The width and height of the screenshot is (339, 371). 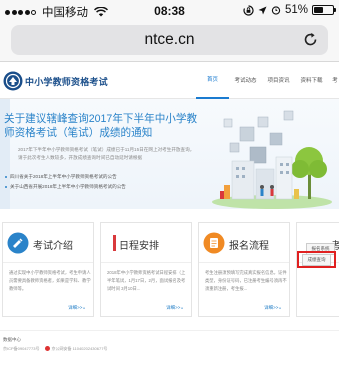 What do you see at coordinates (18, 243) in the screenshot?
I see `exam-intro-icon` at bounding box center [18, 243].